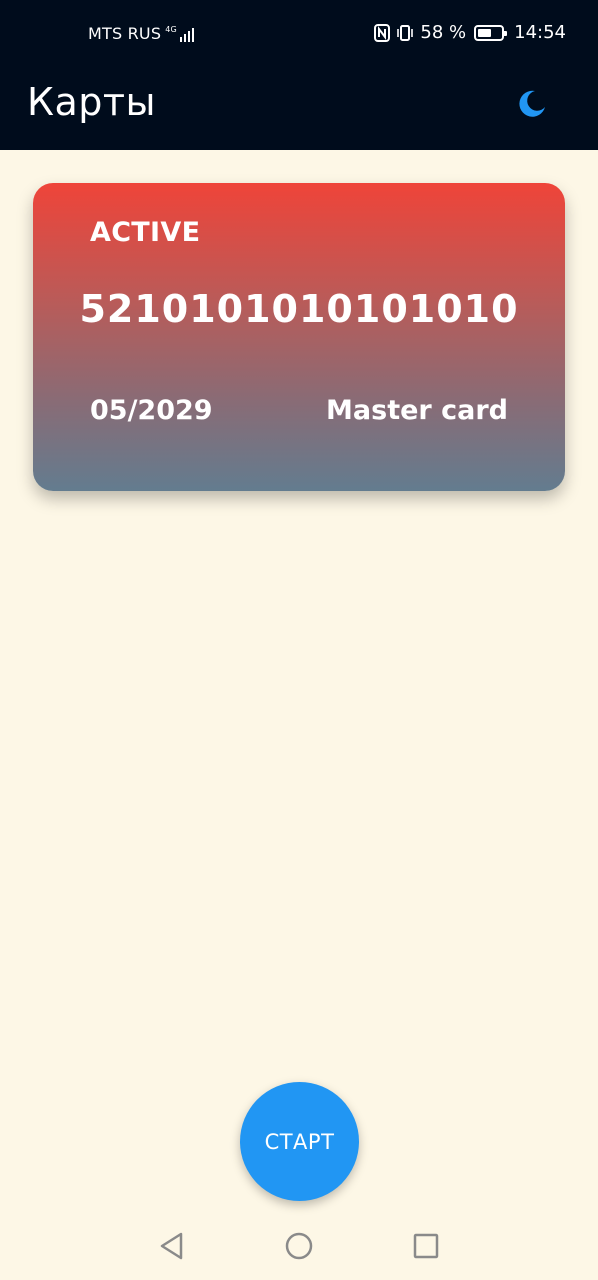 This screenshot has height=1280, width=598. I want to click on theme-toggle-button, so click(532, 104).